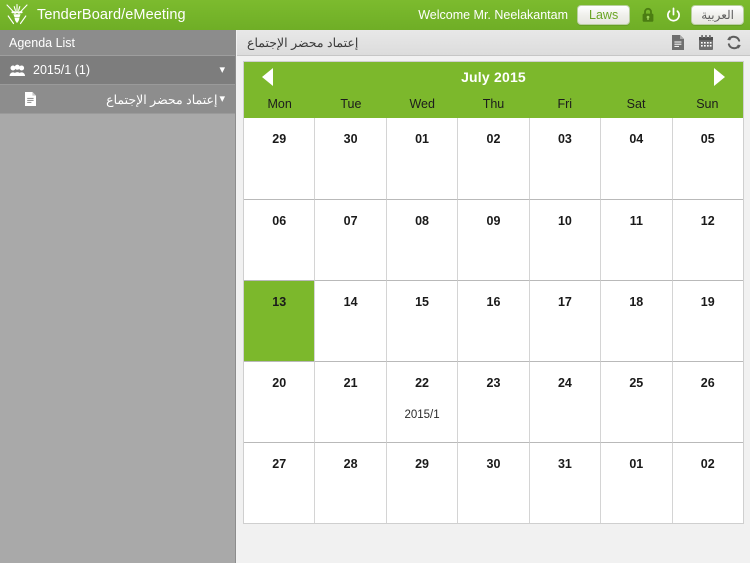 Image resolution: width=750 pixels, height=563 pixels. Describe the element at coordinates (117, 99) in the screenshot. I see `sidebar-item-agenda-approve-minutes: إعتماد محضر الإجتماع ▾` at that location.